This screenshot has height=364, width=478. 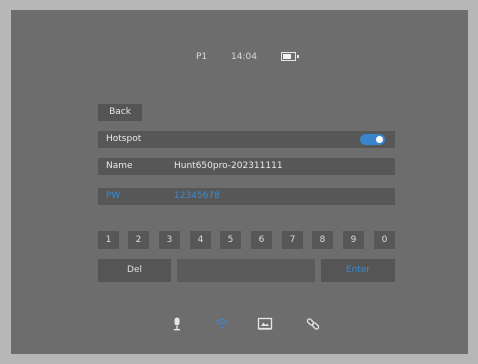 What do you see at coordinates (244, 57) in the screenshot?
I see `clock: 14:04` at bounding box center [244, 57].